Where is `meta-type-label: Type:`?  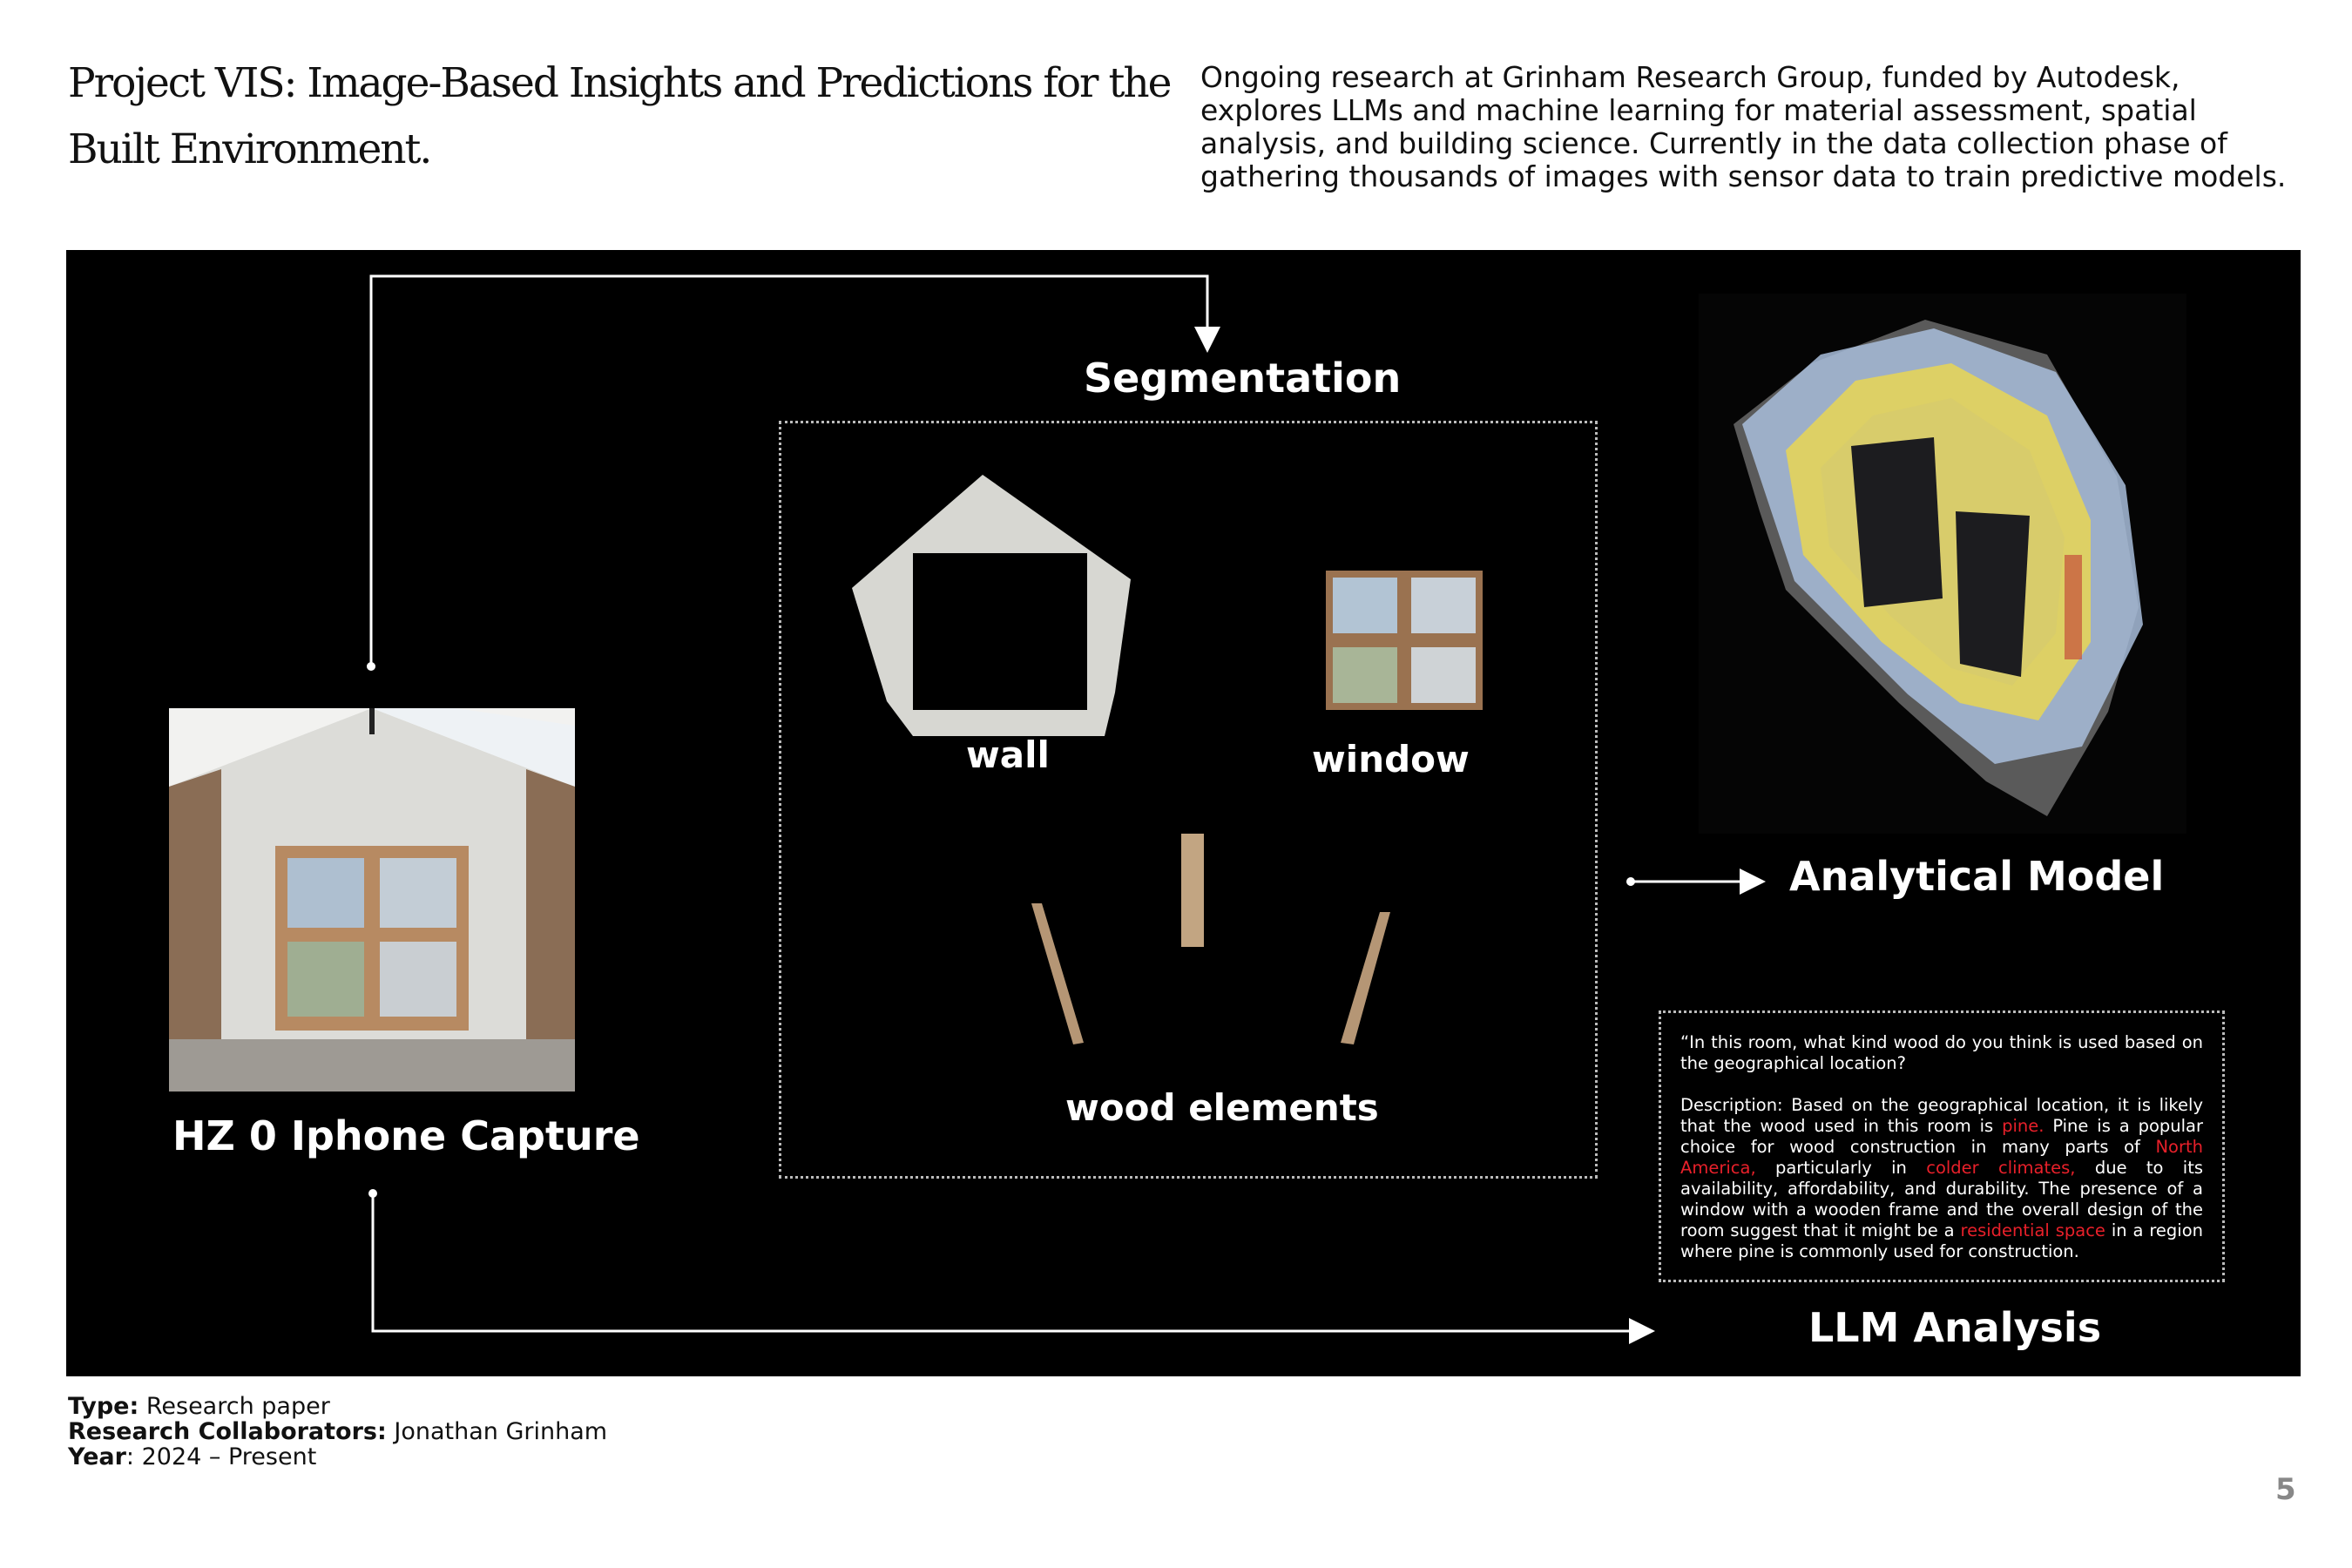 meta-type-label: Type: is located at coordinates (103, 1407).